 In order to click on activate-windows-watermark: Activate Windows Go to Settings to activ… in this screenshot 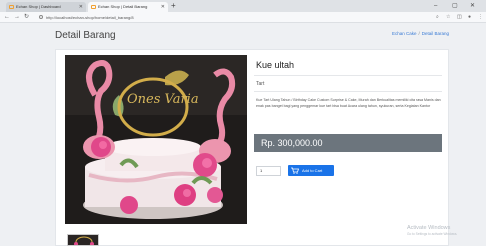, I will do `click(432, 230)`.